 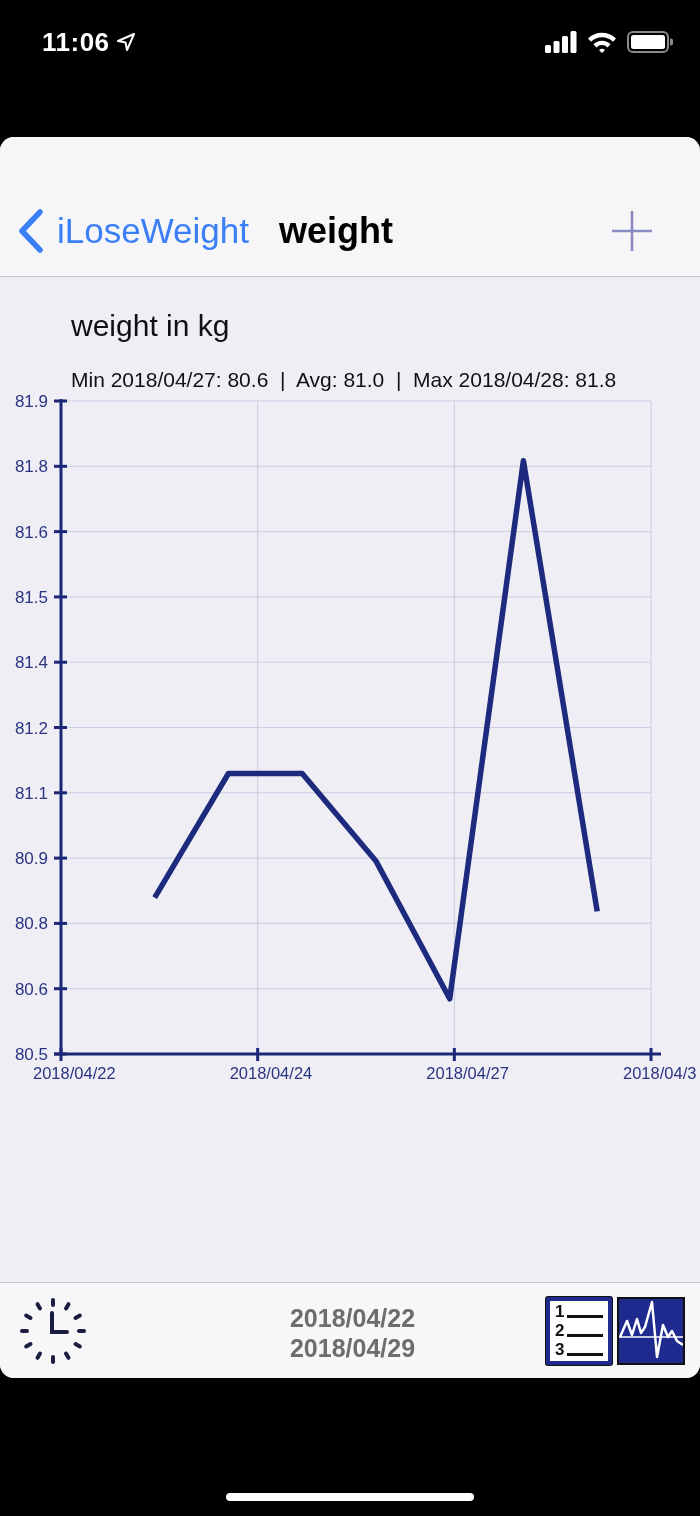 I want to click on y-axis-label: 81.1, so click(x=31, y=793).